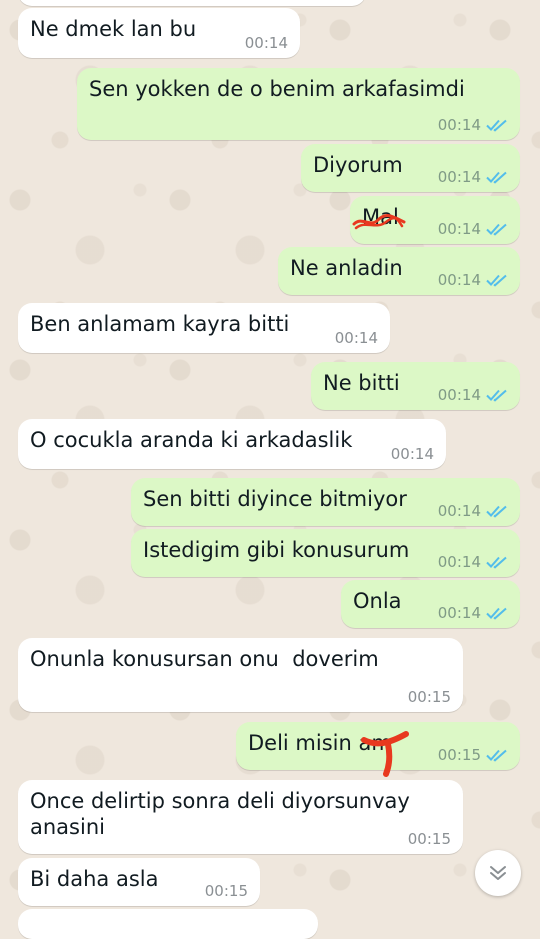  Describe the element at coordinates (191, 440) in the screenshot. I see `message-text: O cocukla aranda ki arkadaslik` at that location.